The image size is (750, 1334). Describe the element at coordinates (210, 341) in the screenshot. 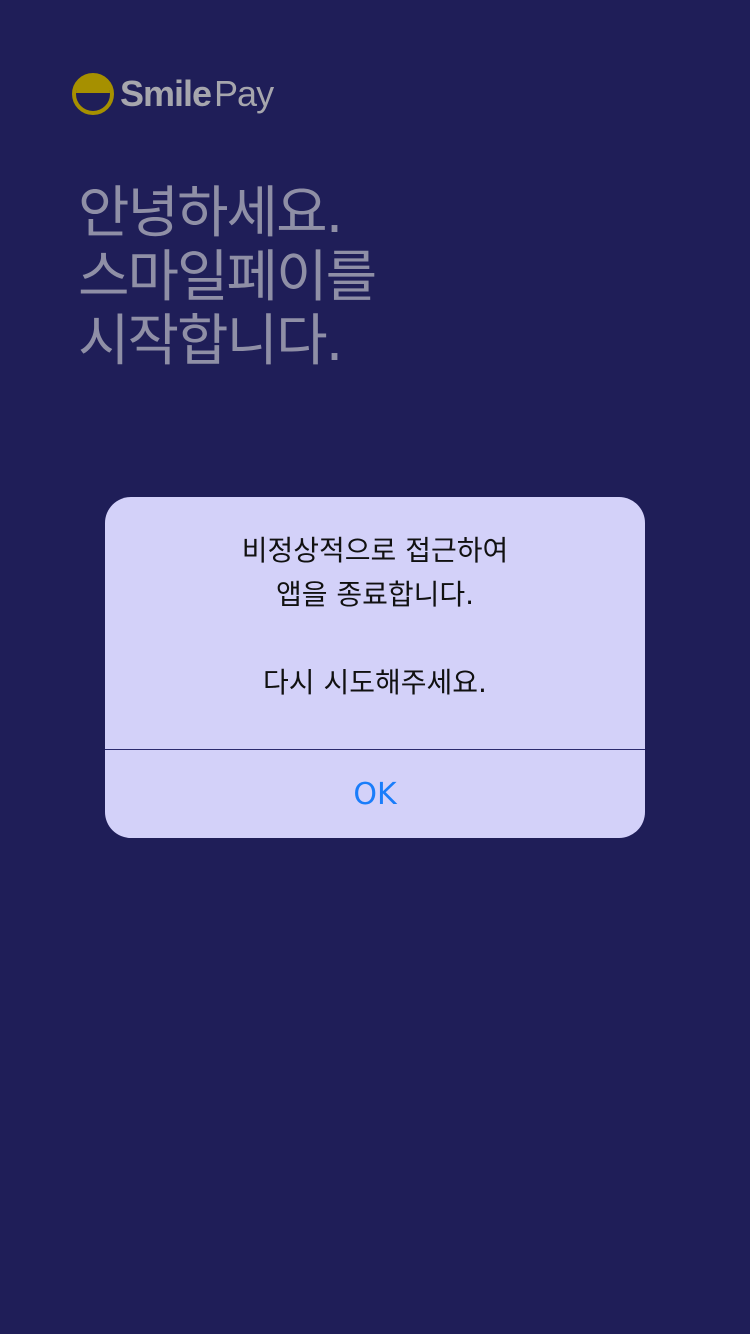

I see `greeting-line-3: 시작합니다.` at that location.